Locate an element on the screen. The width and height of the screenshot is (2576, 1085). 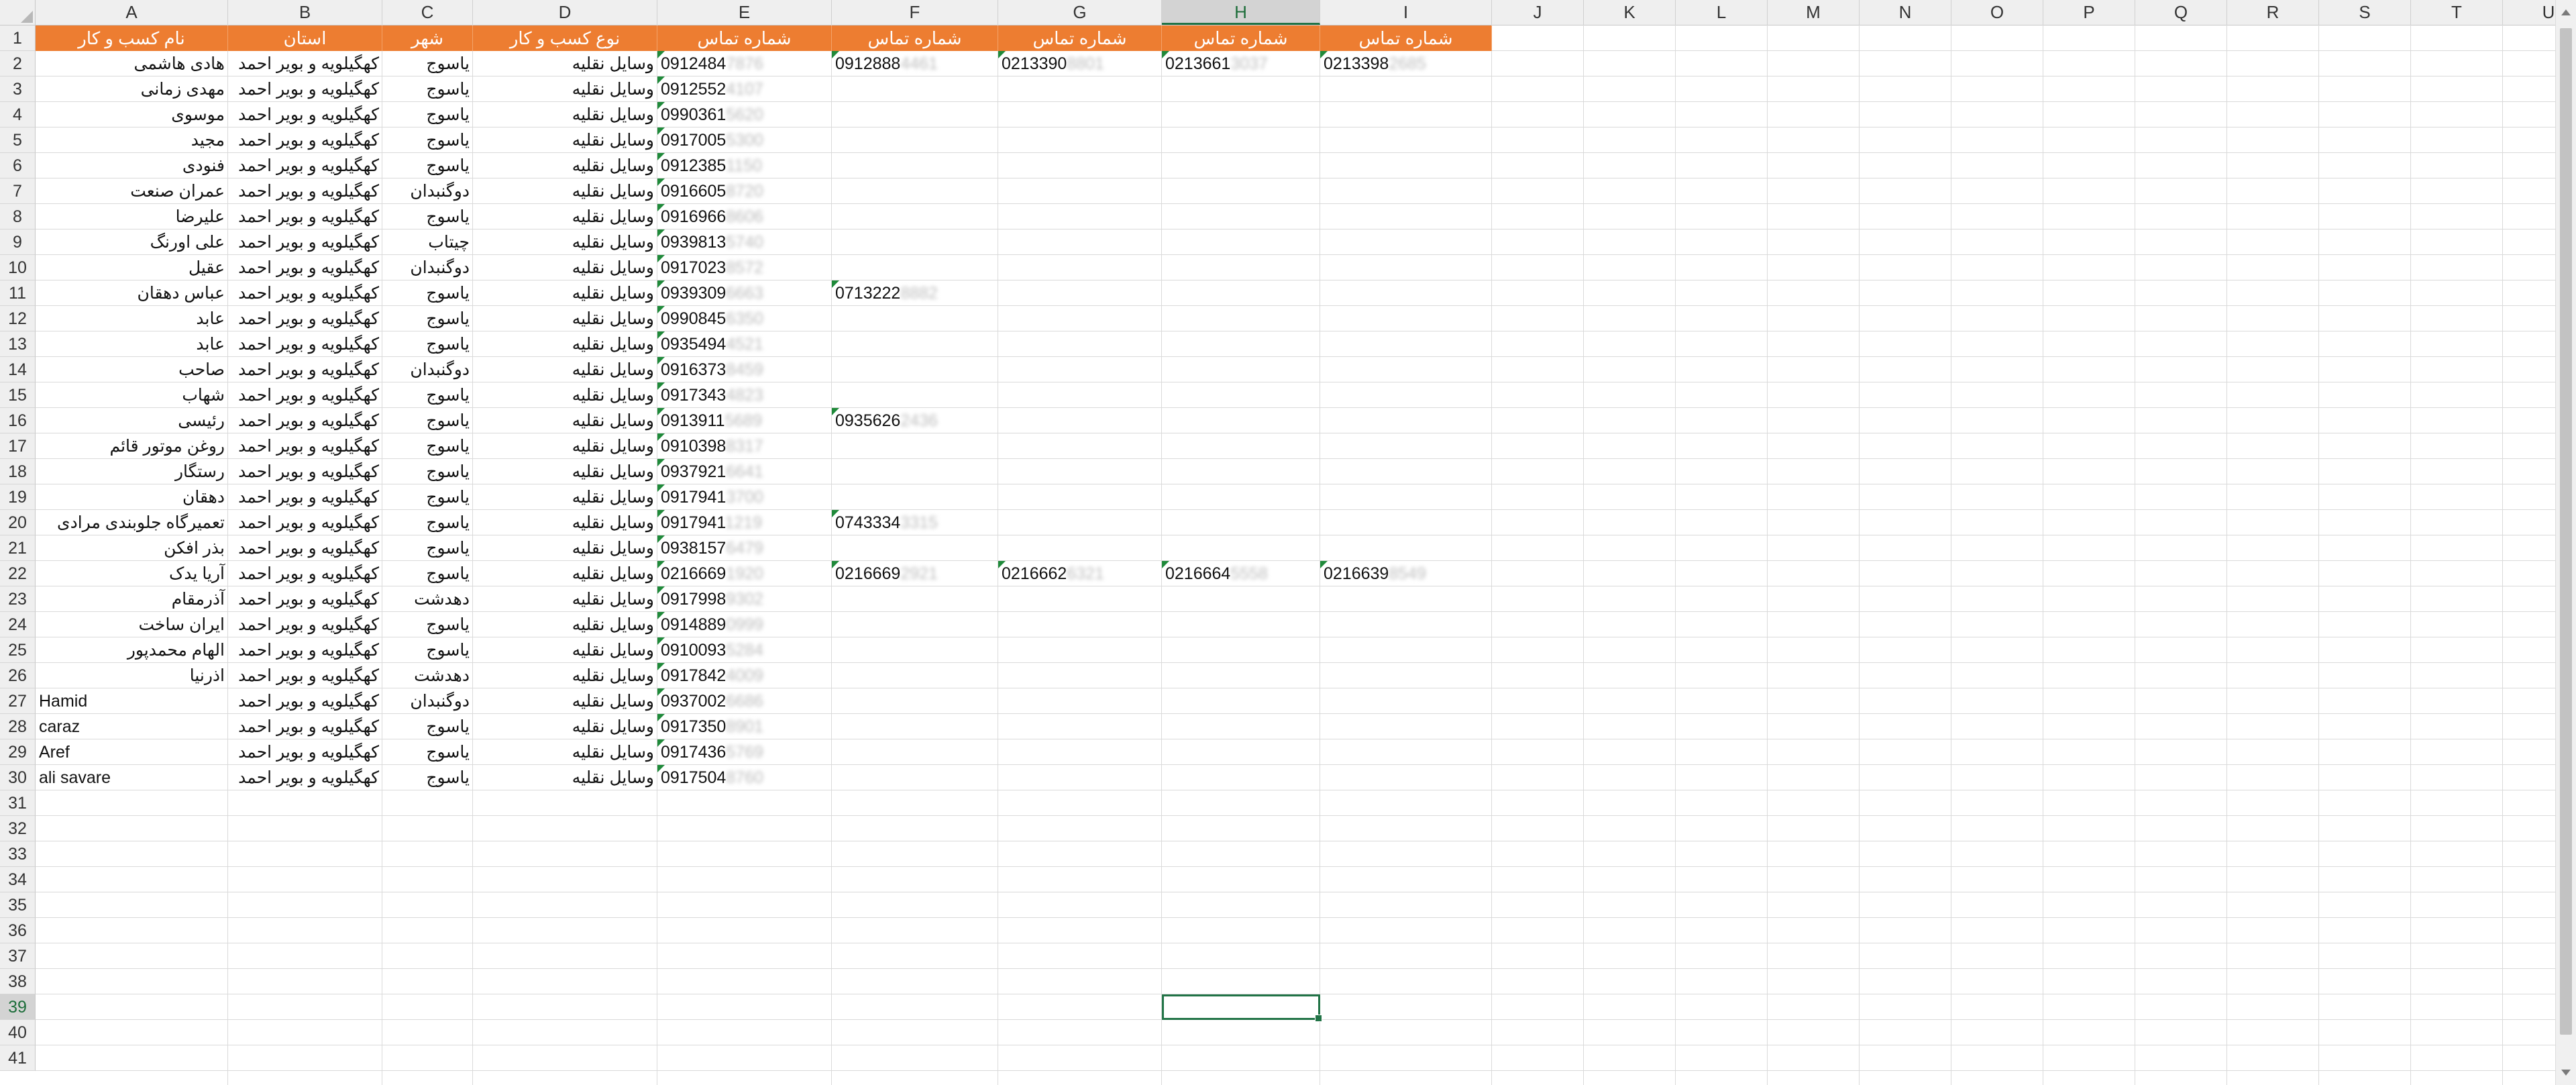
cell-phone: 09169668606 is located at coordinates (744, 216).